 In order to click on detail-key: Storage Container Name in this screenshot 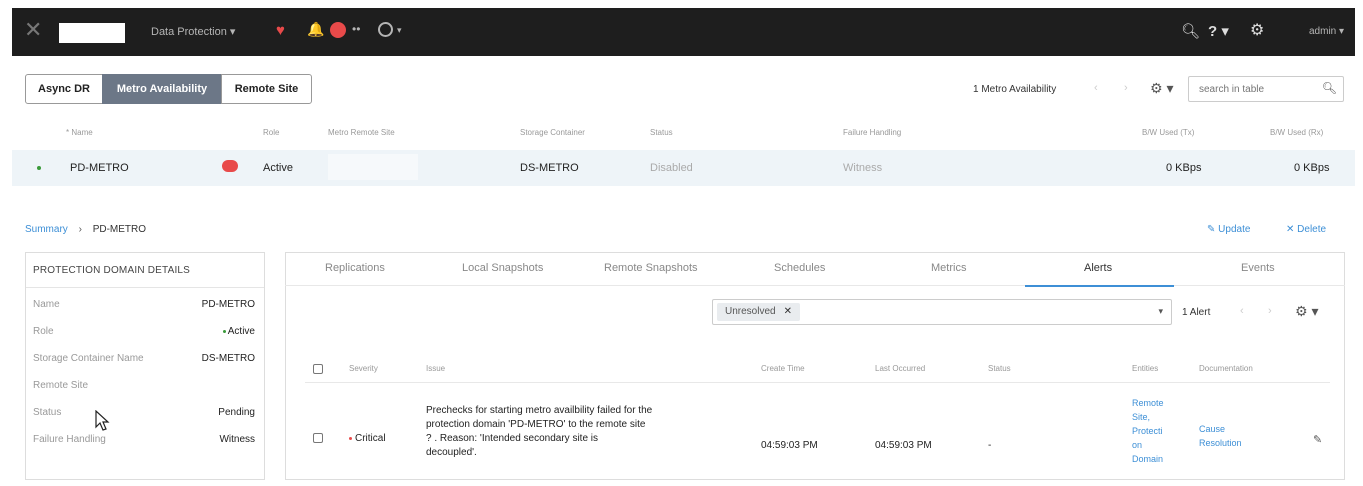, I will do `click(88, 358)`.